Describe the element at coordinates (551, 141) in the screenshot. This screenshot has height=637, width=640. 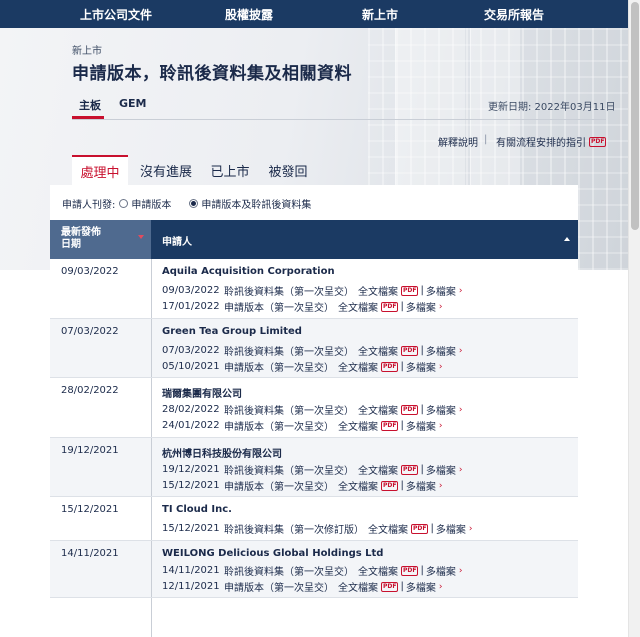
I see `process-guide-link: 有關流程安排的指引 PDF` at that location.